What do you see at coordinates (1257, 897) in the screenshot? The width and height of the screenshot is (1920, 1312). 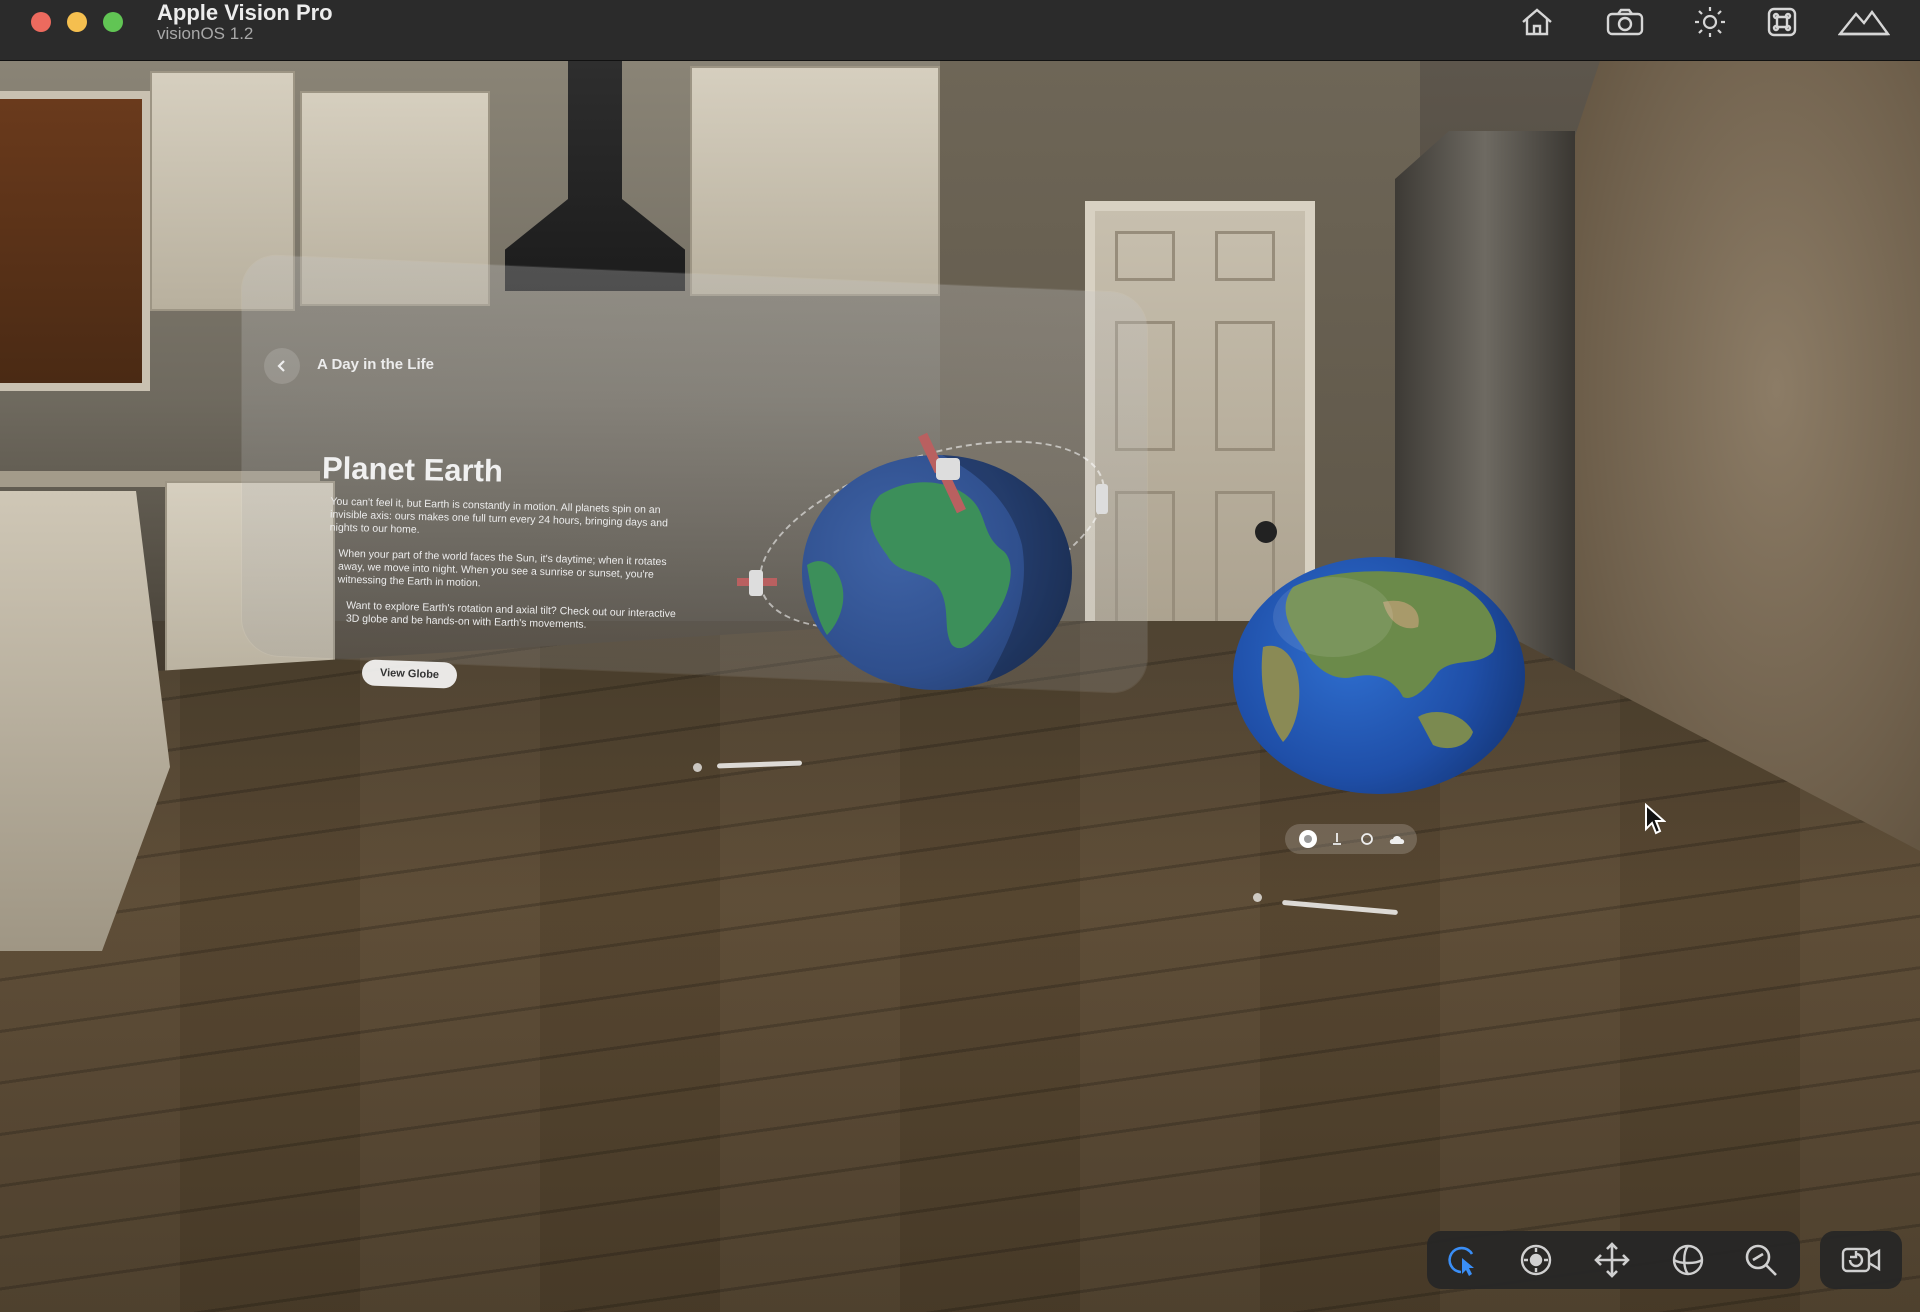 I see `globe-close-dot` at bounding box center [1257, 897].